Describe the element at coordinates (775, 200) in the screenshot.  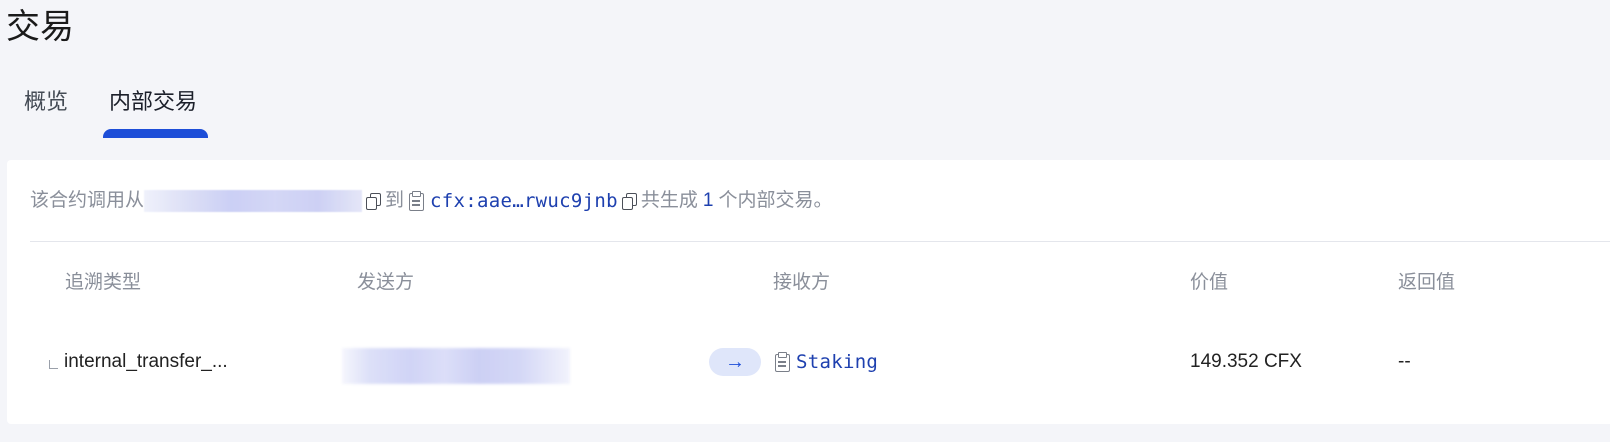
I see `summary-generated-suffix: 个内部交易。` at that location.